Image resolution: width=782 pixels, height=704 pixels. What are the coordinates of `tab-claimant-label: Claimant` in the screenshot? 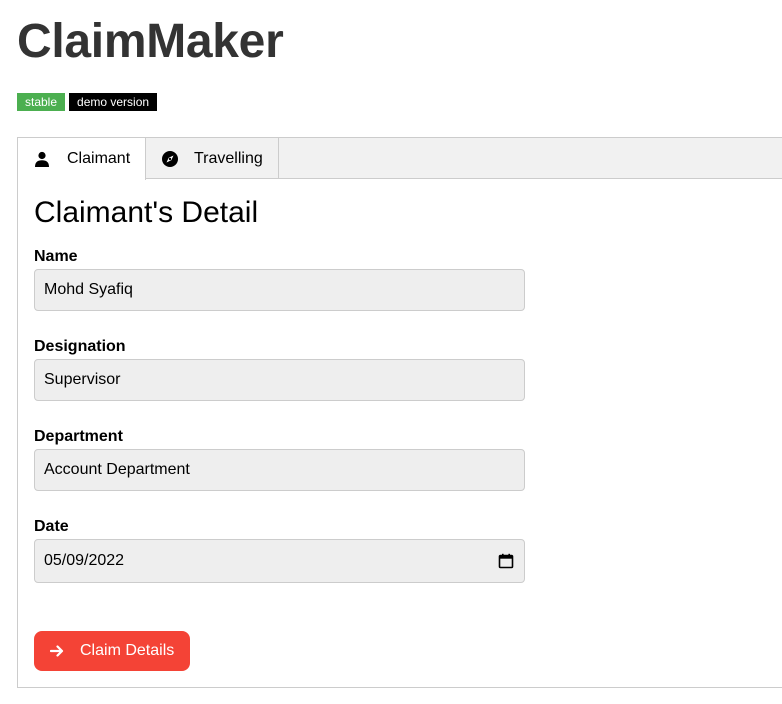 It's located at (99, 158).